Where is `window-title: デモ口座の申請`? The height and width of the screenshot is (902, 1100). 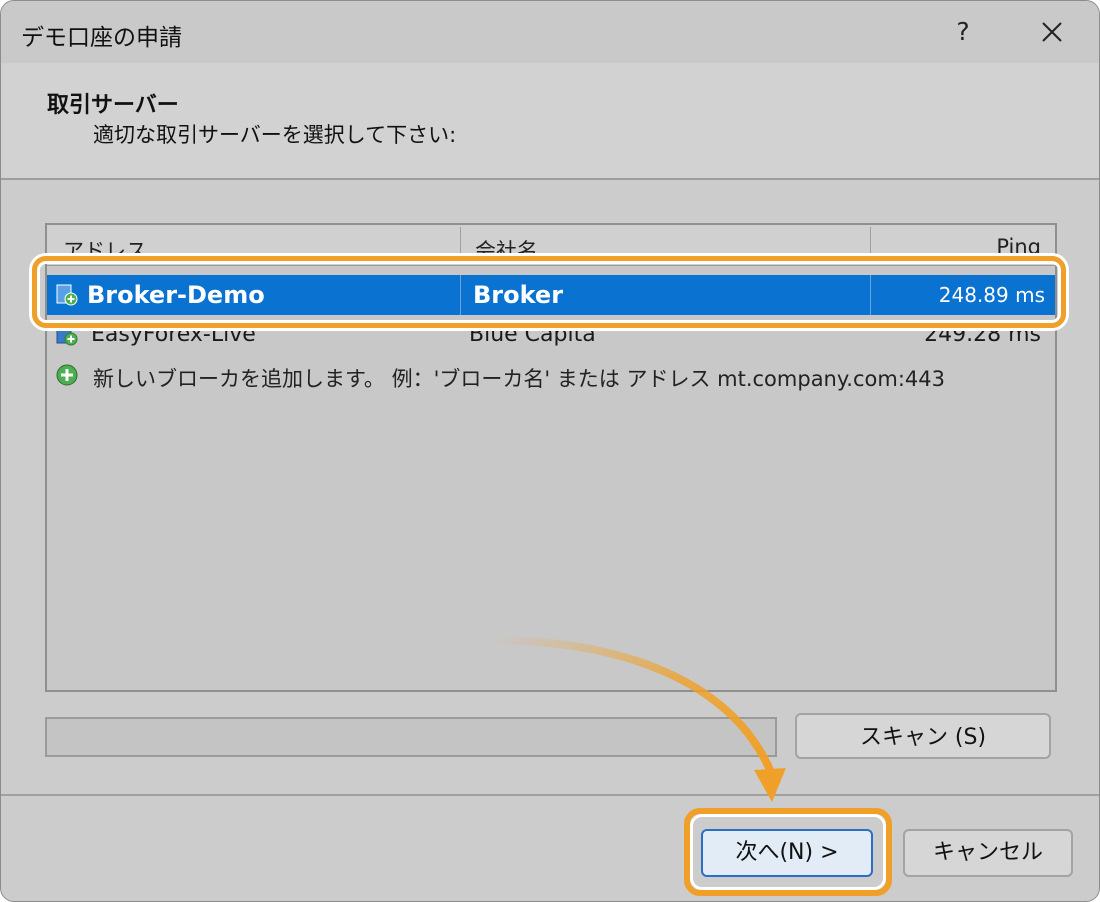 window-title: デモ口座の申請 is located at coordinates (101, 38).